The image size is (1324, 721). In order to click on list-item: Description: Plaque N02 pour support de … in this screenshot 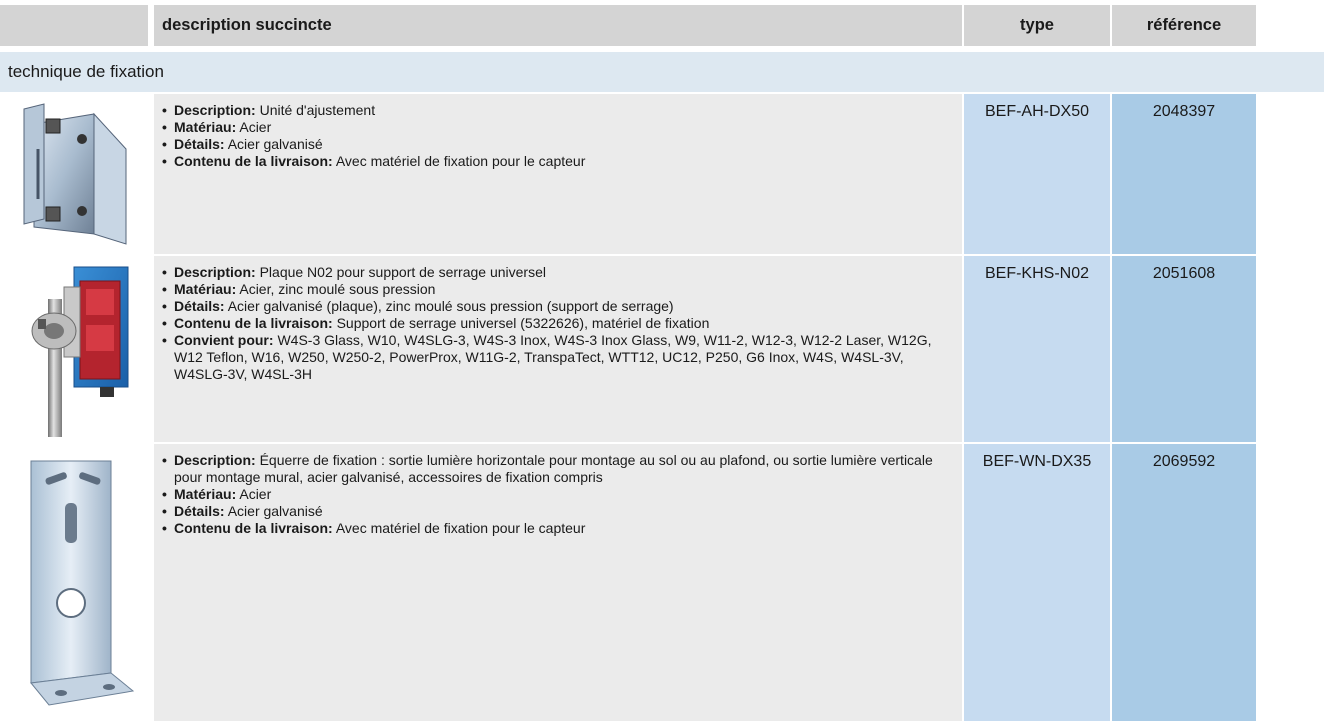, I will do `click(557, 272)`.